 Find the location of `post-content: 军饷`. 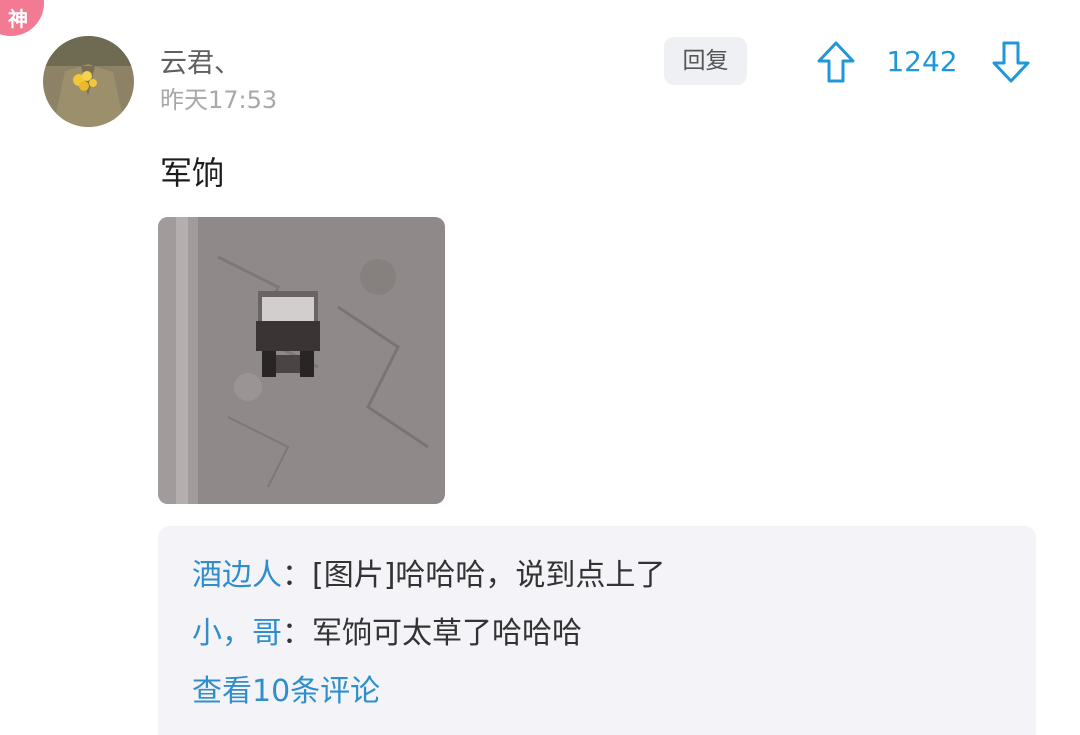

post-content: 军饷 is located at coordinates (192, 173).